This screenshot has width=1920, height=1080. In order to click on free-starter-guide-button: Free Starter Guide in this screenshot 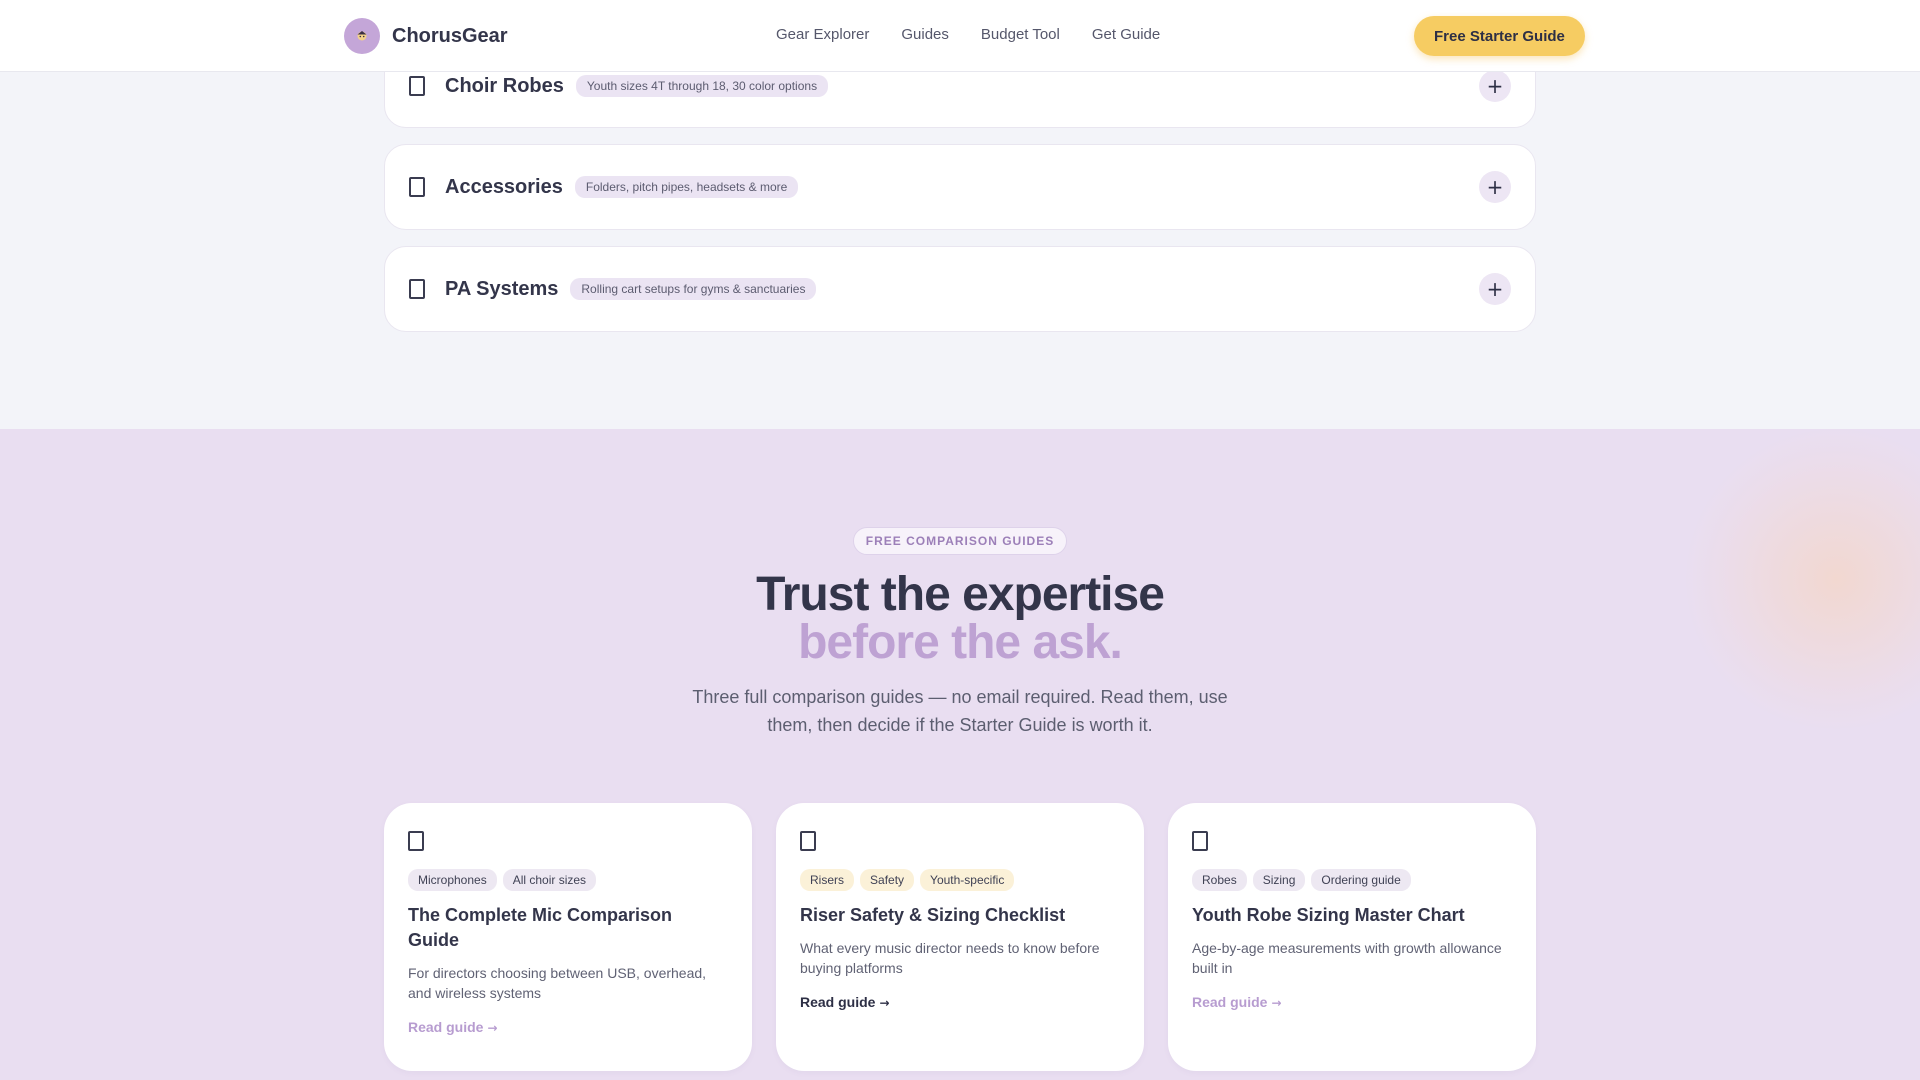, I will do `click(1499, 36)`.